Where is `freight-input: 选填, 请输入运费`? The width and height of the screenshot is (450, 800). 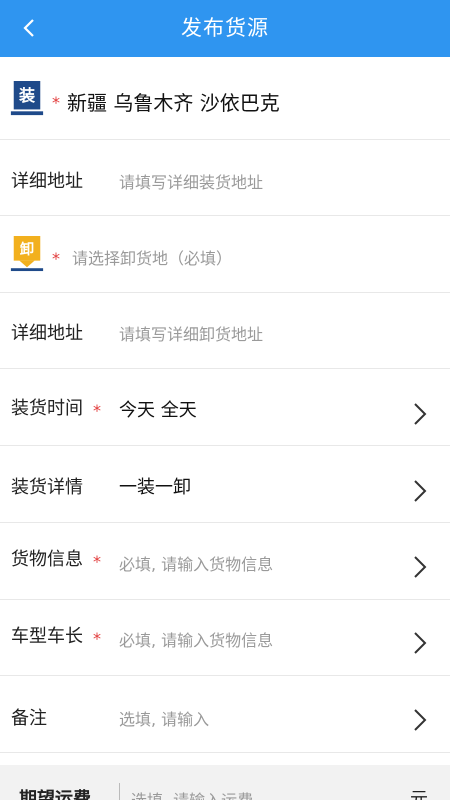
freight-input: 选填, 请输入运费 is located at coordinates (192, 793).